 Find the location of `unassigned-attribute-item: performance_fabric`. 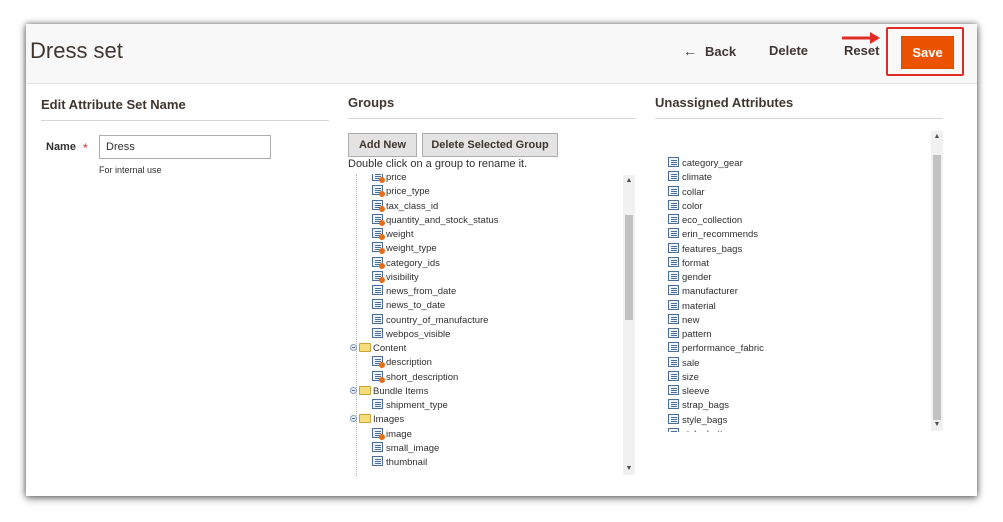

unassigned-attribute-item: performance_fabric is located at coordinates (716, 349).